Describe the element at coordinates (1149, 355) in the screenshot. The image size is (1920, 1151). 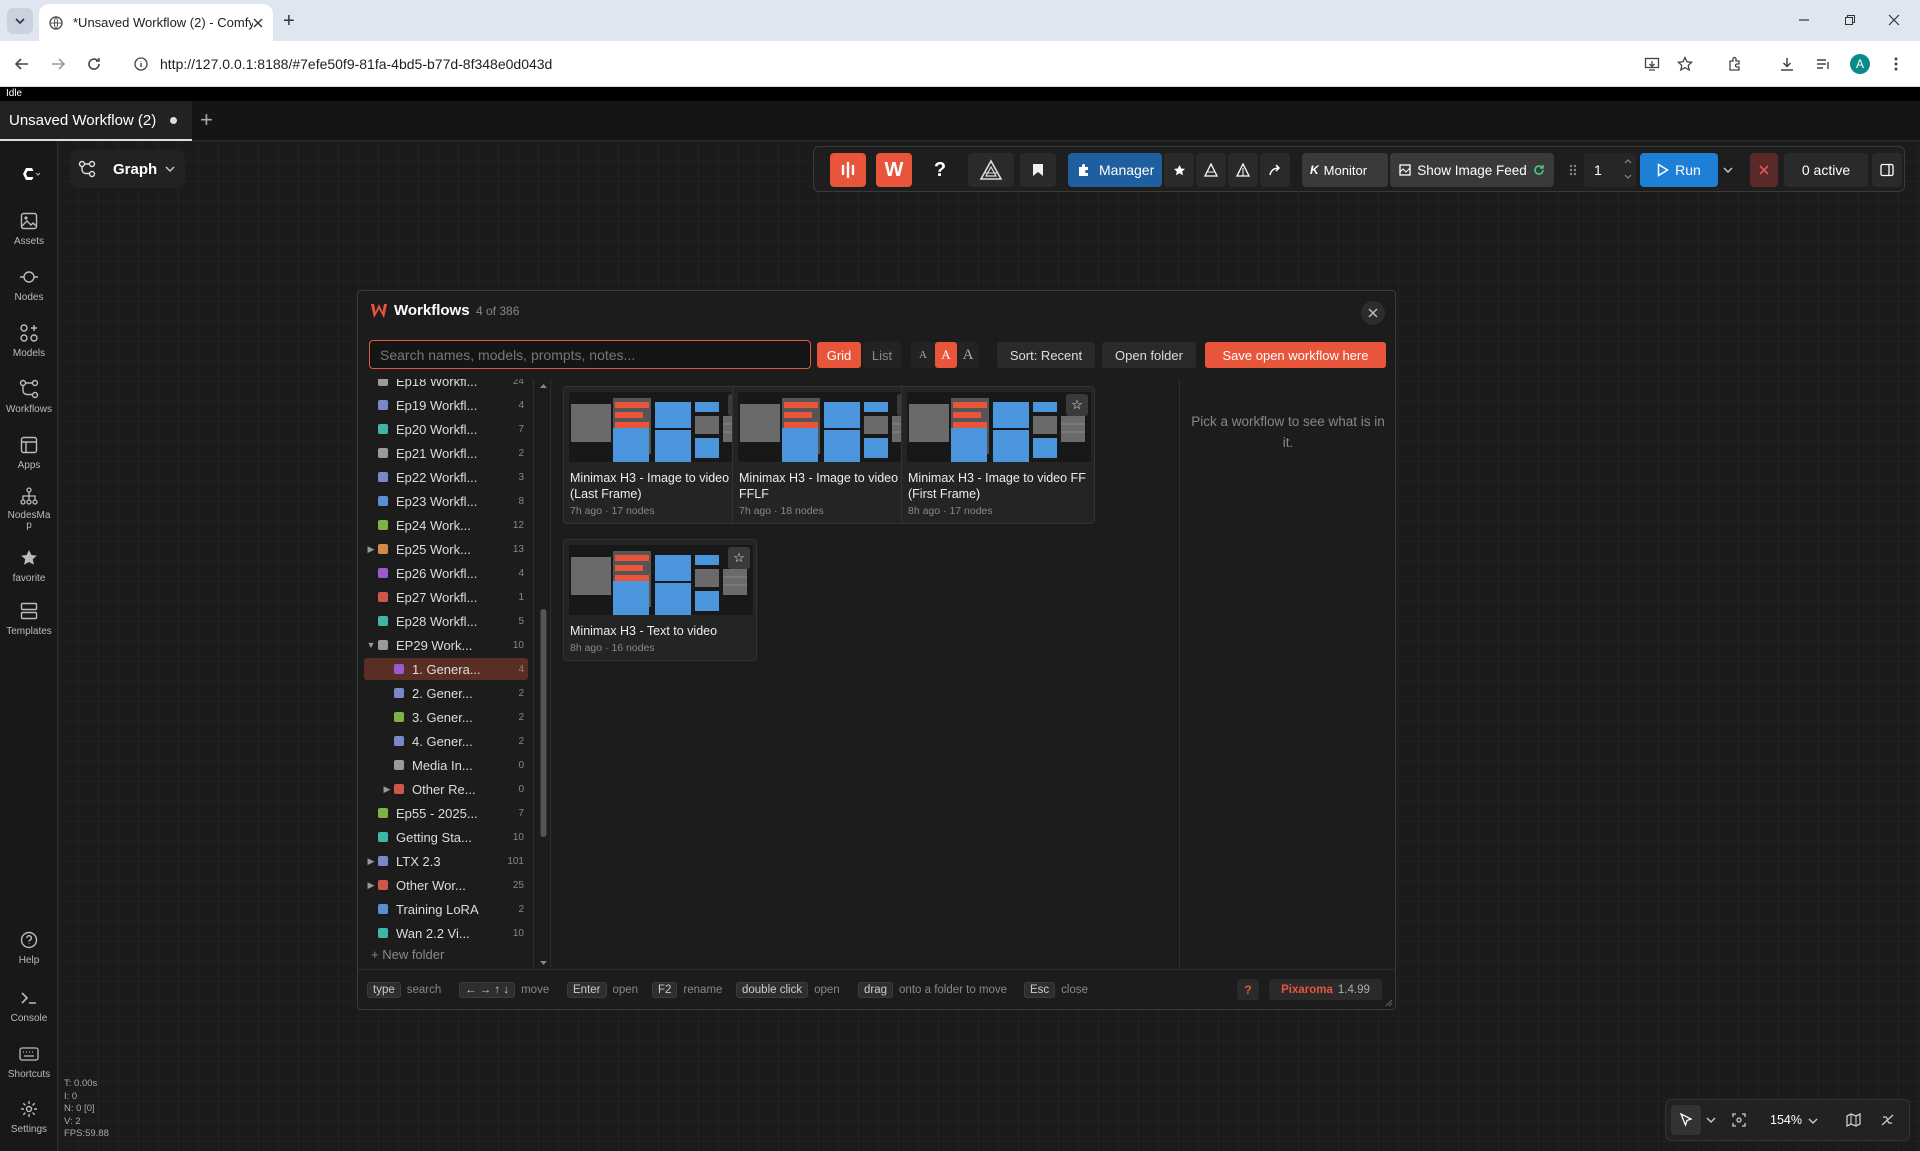
I see `open-folder-button: Open folder` at that location.